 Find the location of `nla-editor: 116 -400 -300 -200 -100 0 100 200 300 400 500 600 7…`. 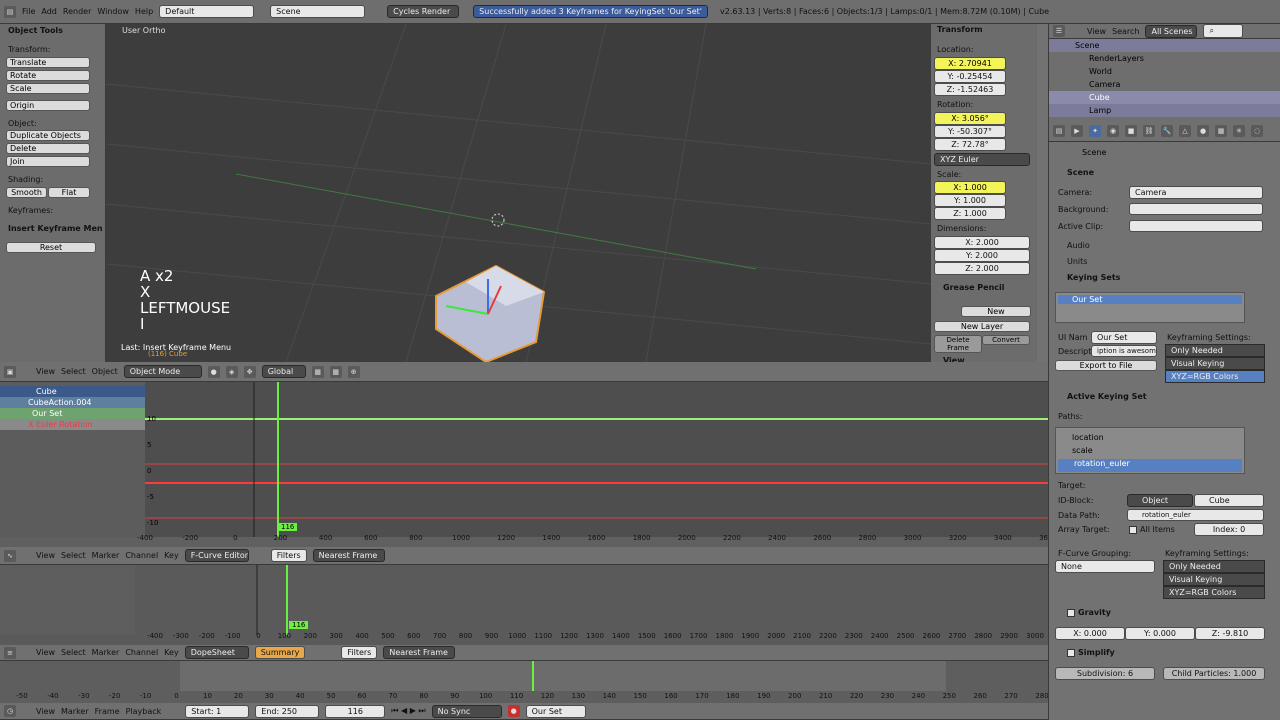

nla-editor: 116 -400 -300 -200 -100 0 100 200 300 400 500 600 7… is located at coordinates (524, 605).